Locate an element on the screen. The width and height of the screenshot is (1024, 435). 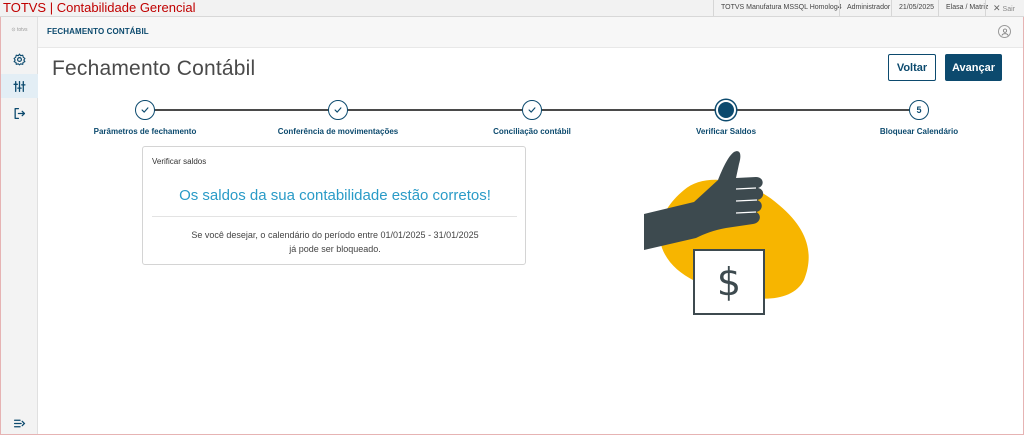
step-2-label: Conferência de movimentações is located at coordinates (338, 131).